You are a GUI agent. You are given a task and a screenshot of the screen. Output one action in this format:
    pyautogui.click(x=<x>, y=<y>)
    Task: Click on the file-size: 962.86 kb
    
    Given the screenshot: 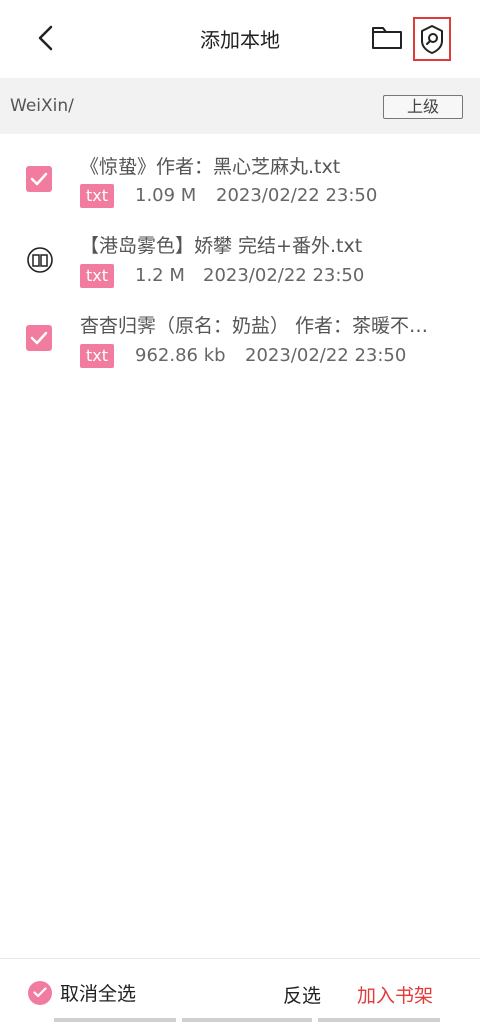 What is the action you would take?
    pyautogui.click(x=180, y=355)
    